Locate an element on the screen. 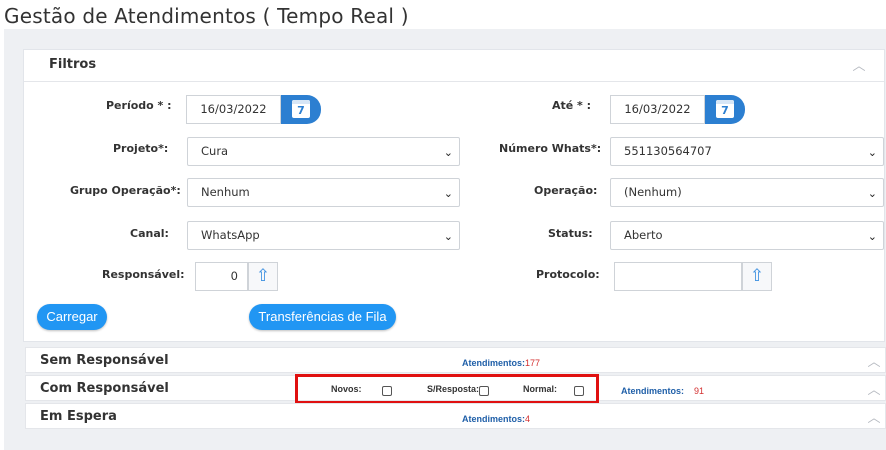  responsavel-input: 0 is located at coordinates (221, 276).